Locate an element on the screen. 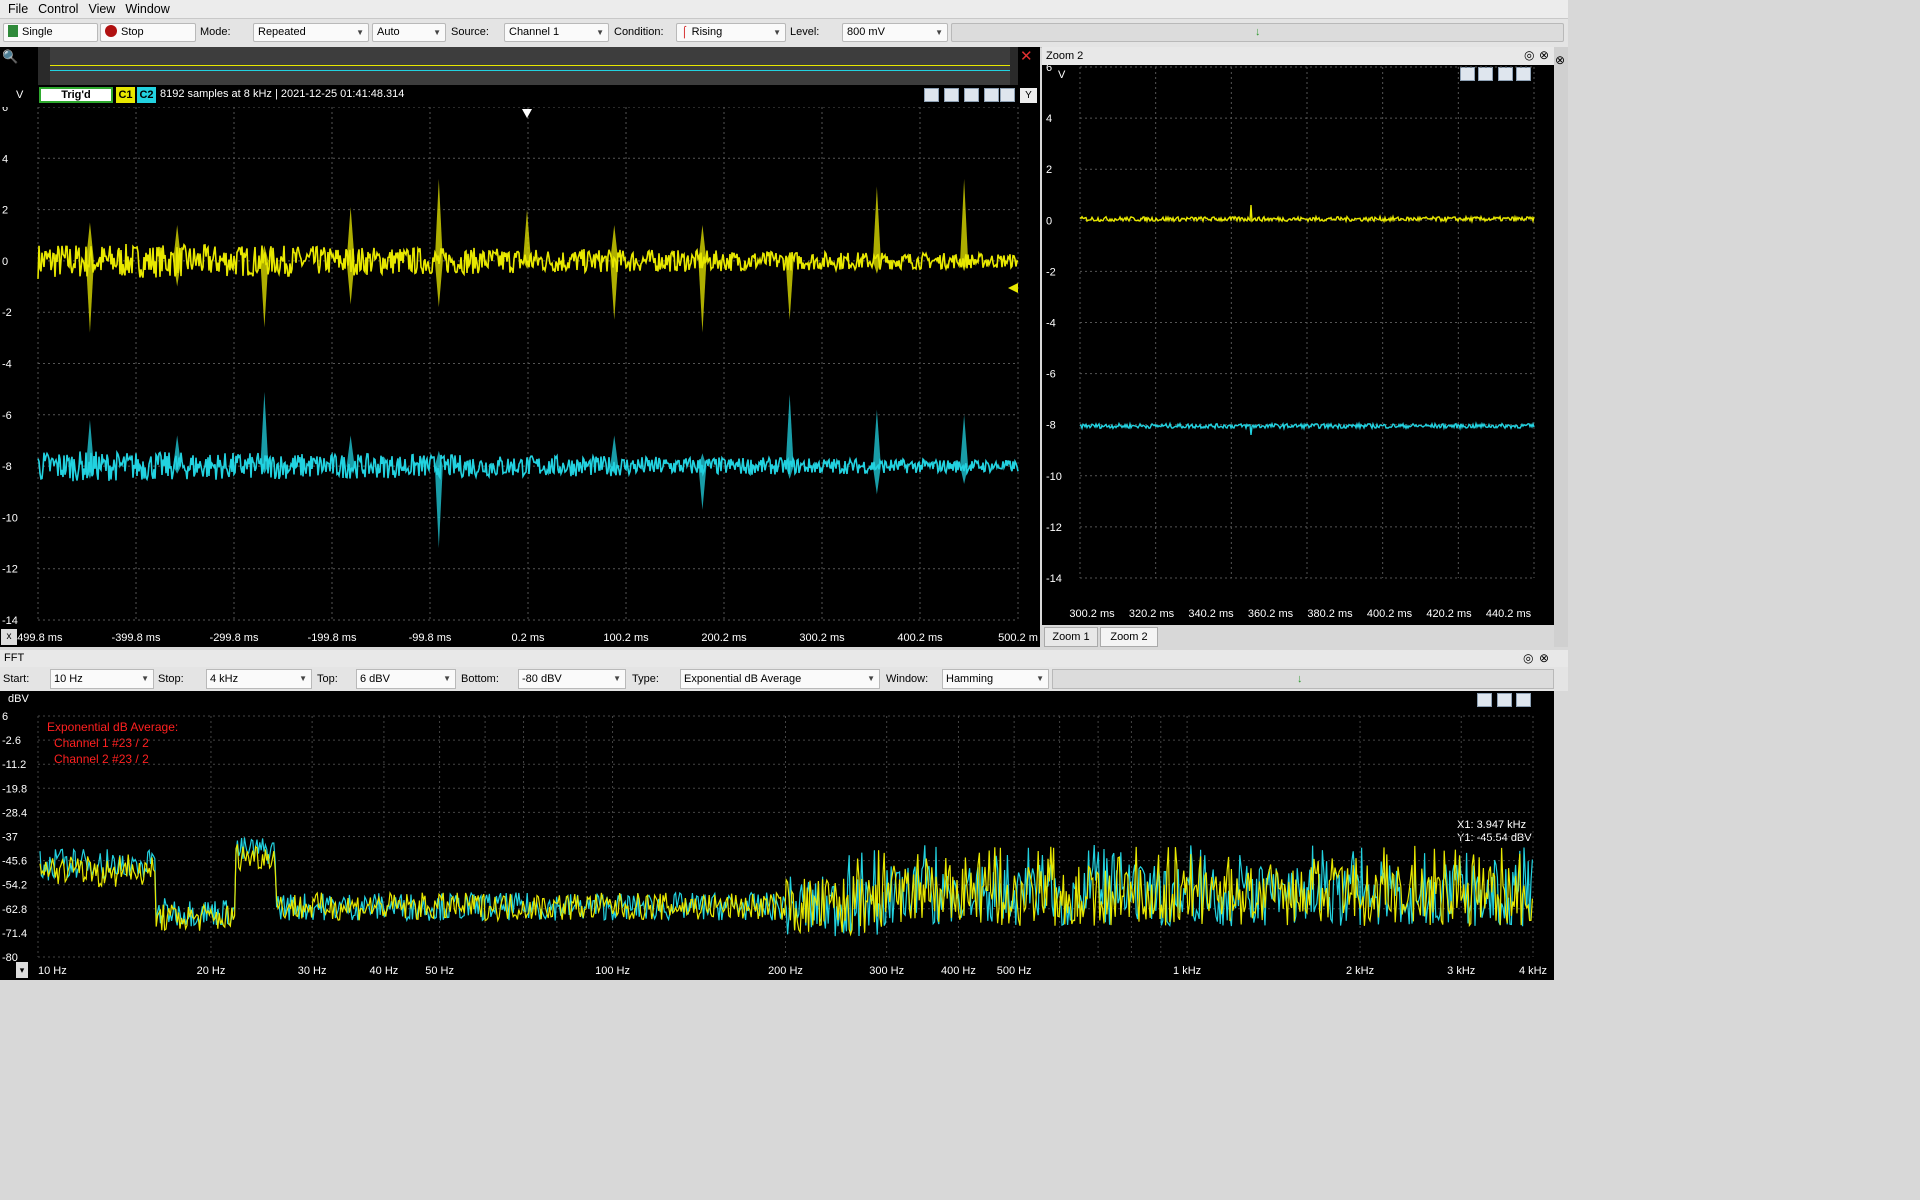 The width and height of the screenshot is (1920, 1200). bottom-input: -80 dBV ▼ is located at coordinates (572, 679).